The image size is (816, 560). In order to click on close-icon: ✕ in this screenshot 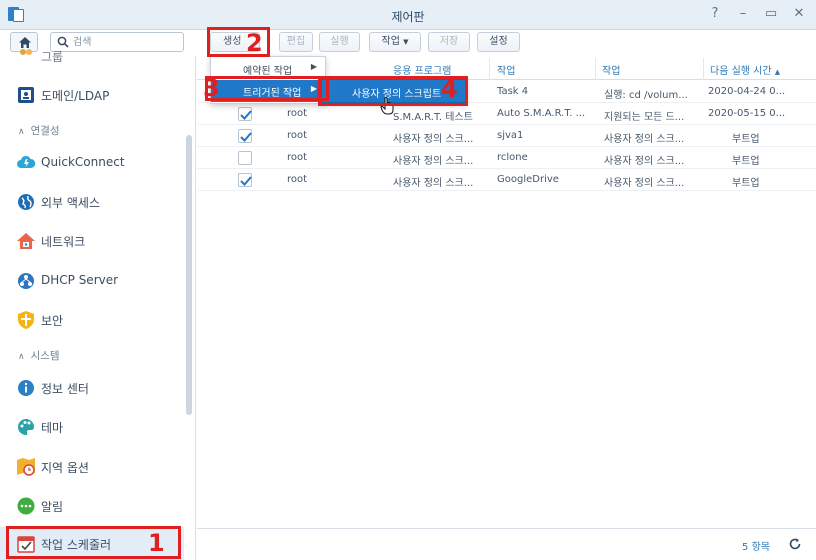, I will do `click(799, 14)`.